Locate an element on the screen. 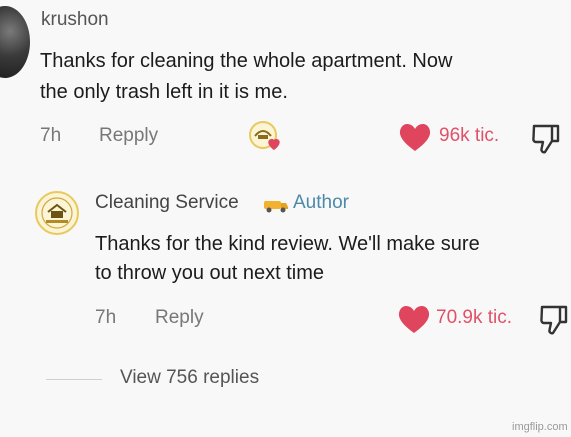 This screenshot has width=571, height=437. creator-liked-icon is located at coordinates (267, 137).